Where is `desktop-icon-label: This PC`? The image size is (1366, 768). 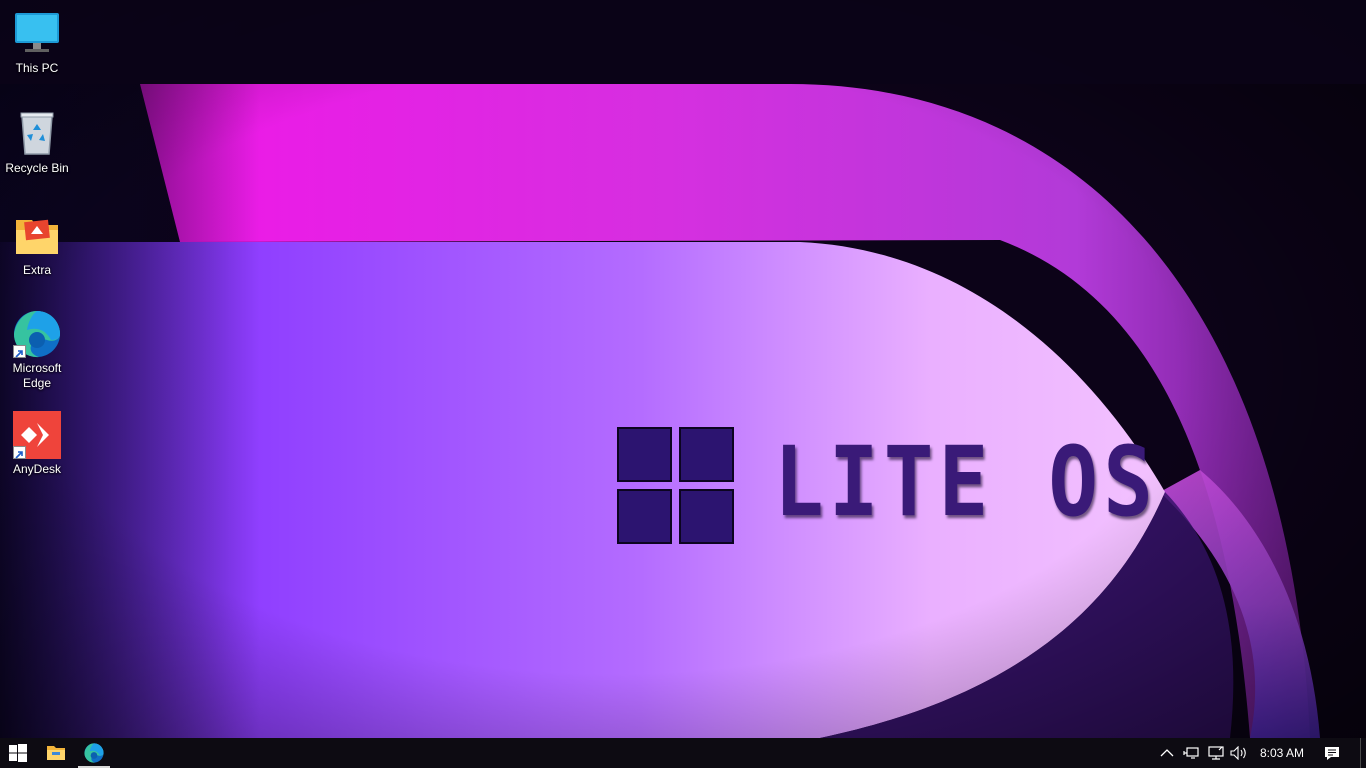
desktop-icon-label: This PC is located at coordinates (37, 68).